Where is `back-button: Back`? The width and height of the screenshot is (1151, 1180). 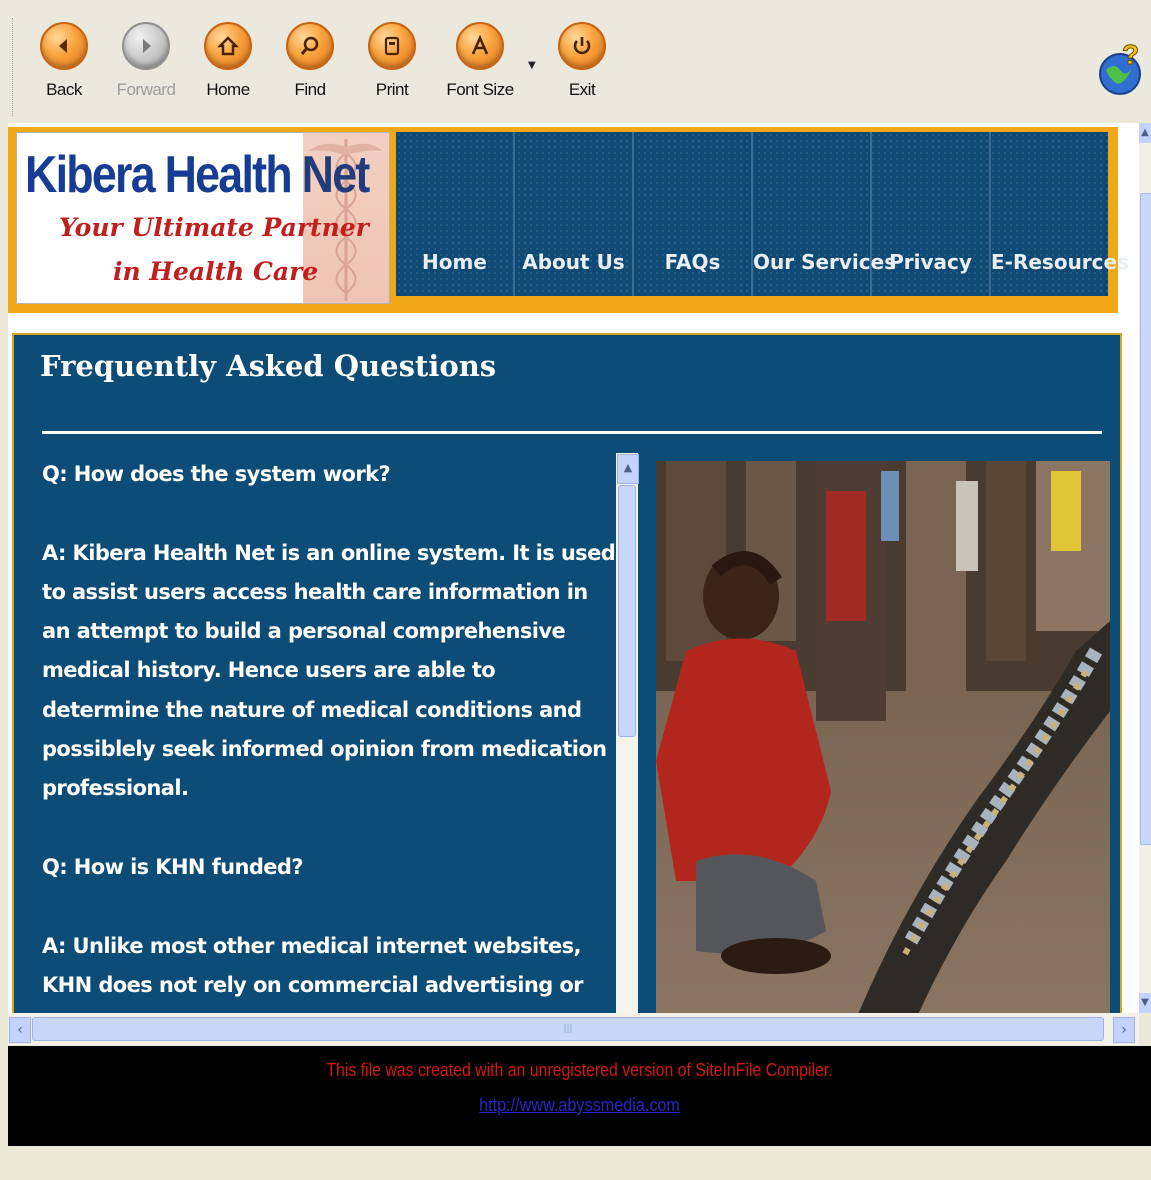 back-button: Back is located at coordinates (64, 61).